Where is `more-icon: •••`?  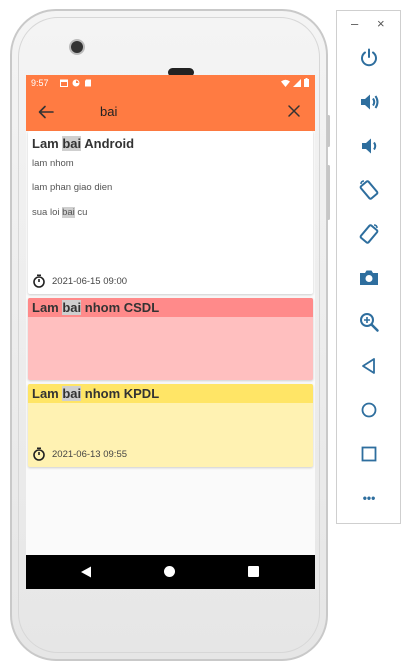 more-icon: ••• is located at coordinates (369, 498).